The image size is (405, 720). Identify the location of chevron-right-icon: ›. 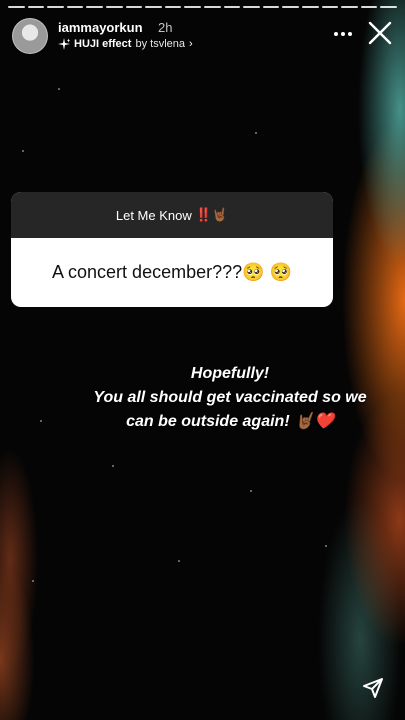
(191, 44).